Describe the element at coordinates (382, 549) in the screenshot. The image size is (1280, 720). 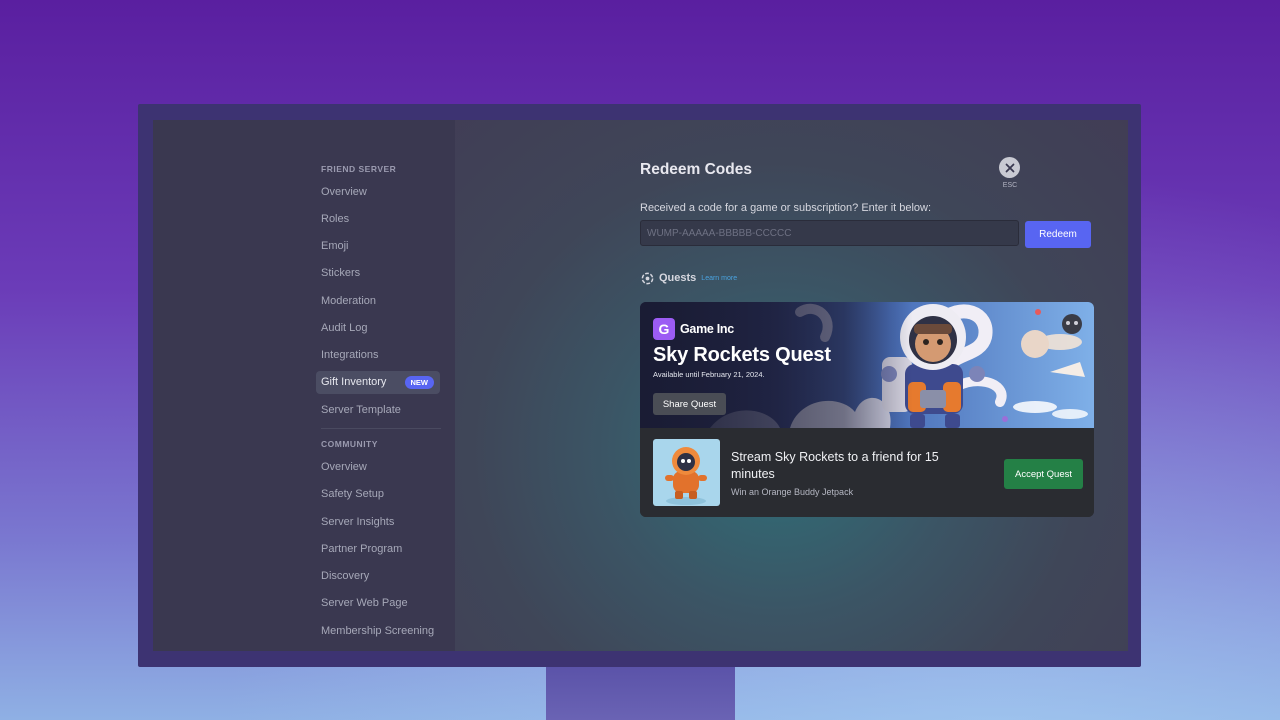
I see `sidebar-item-partner-program: Partner Program` at that location.